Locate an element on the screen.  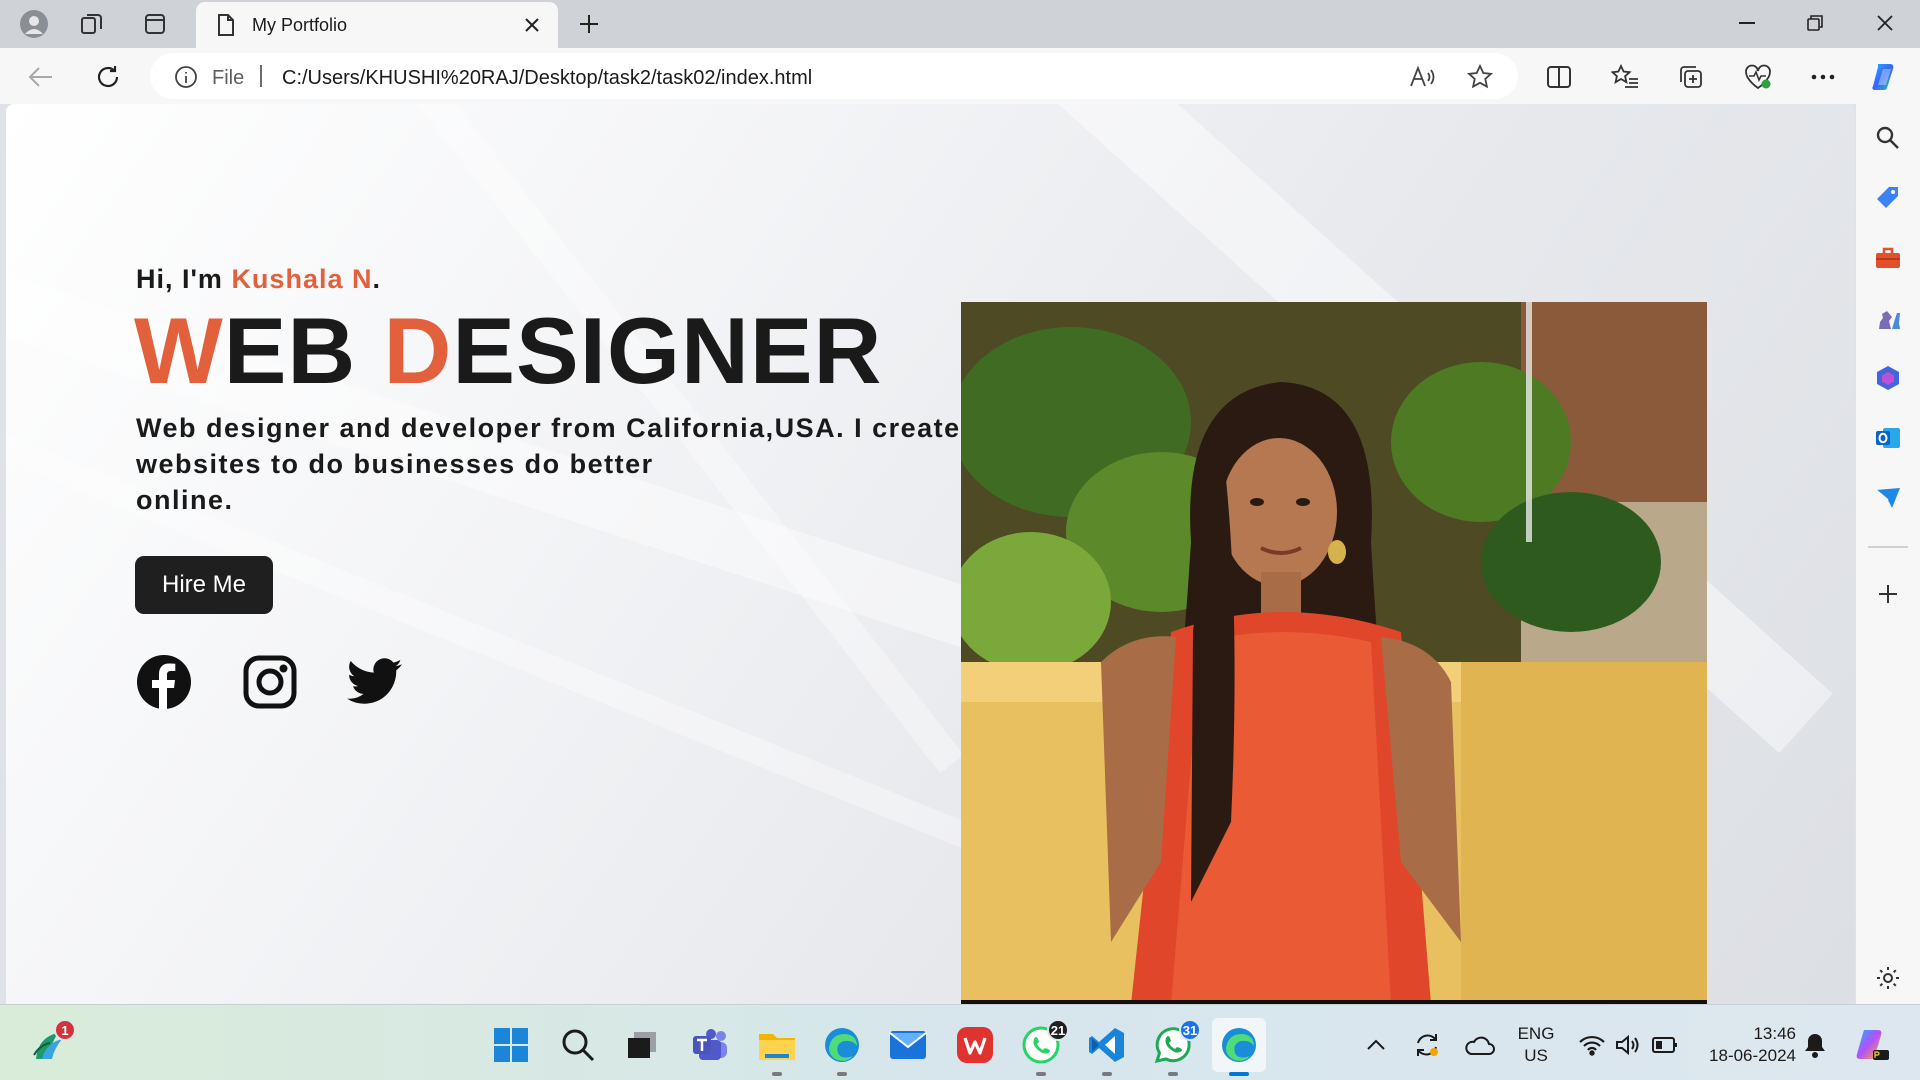
title-word-part: EB is located at coordinates (303, 350).